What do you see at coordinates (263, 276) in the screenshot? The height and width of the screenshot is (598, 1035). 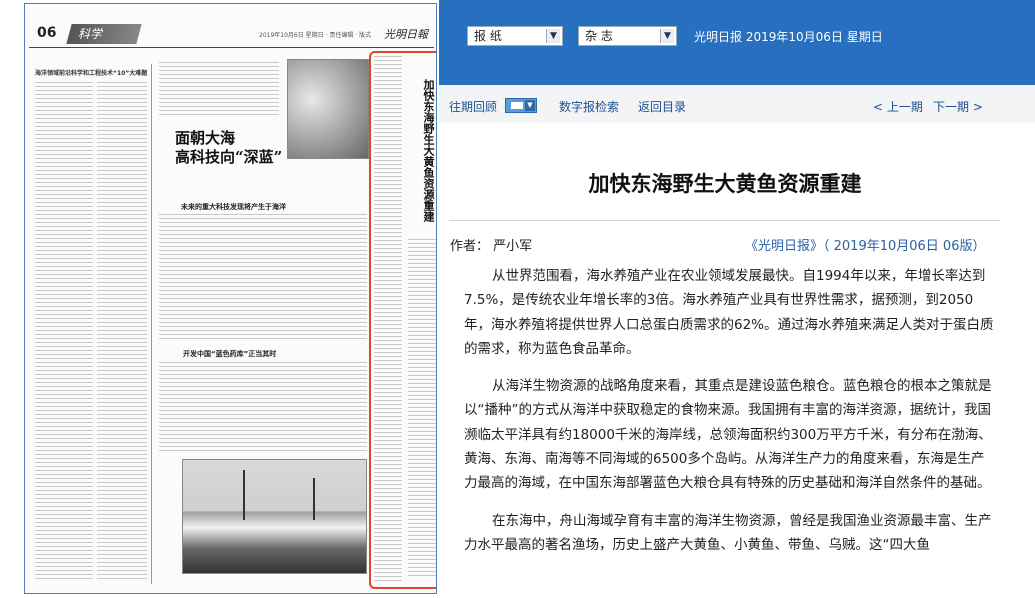 I see `feature-body-text` at bounding box center [263, 276].